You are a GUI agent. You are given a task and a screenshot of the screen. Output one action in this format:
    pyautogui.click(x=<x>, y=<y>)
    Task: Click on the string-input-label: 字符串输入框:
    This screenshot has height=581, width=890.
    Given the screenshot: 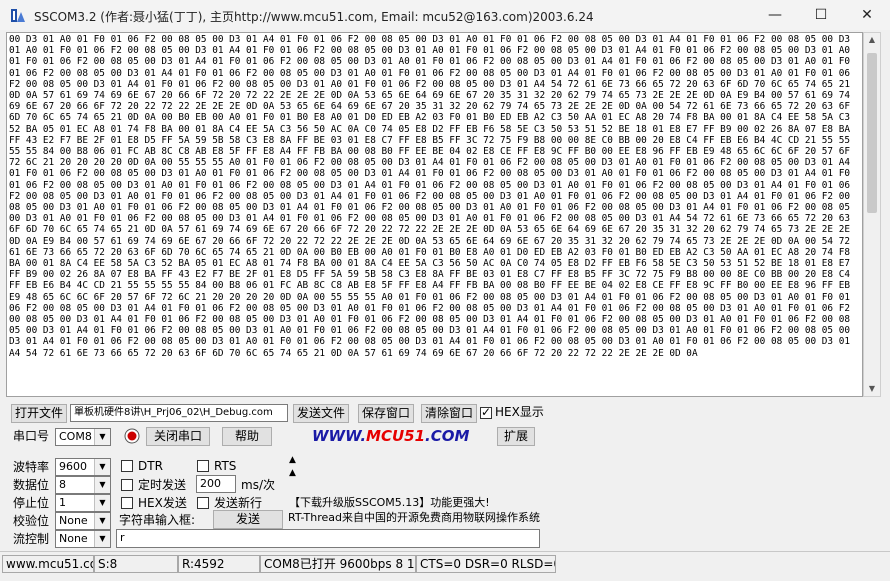 What is the action you would take?
    pyautogui.click(x=157, y=520)
    